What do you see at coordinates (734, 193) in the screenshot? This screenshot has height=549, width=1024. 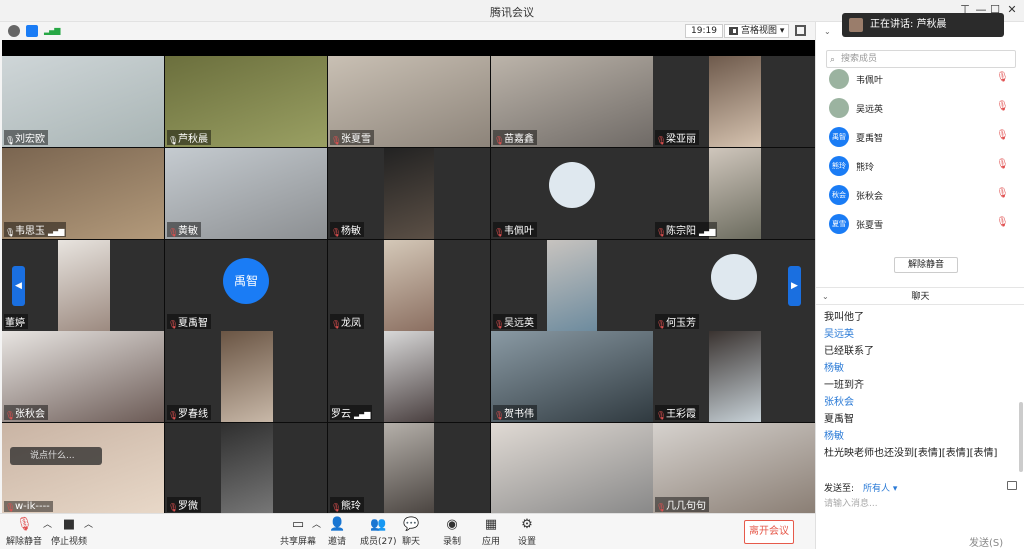 I see `video-tile: 🎙陈宗阳 ▂▄▆` at bounding box center [734, 193].